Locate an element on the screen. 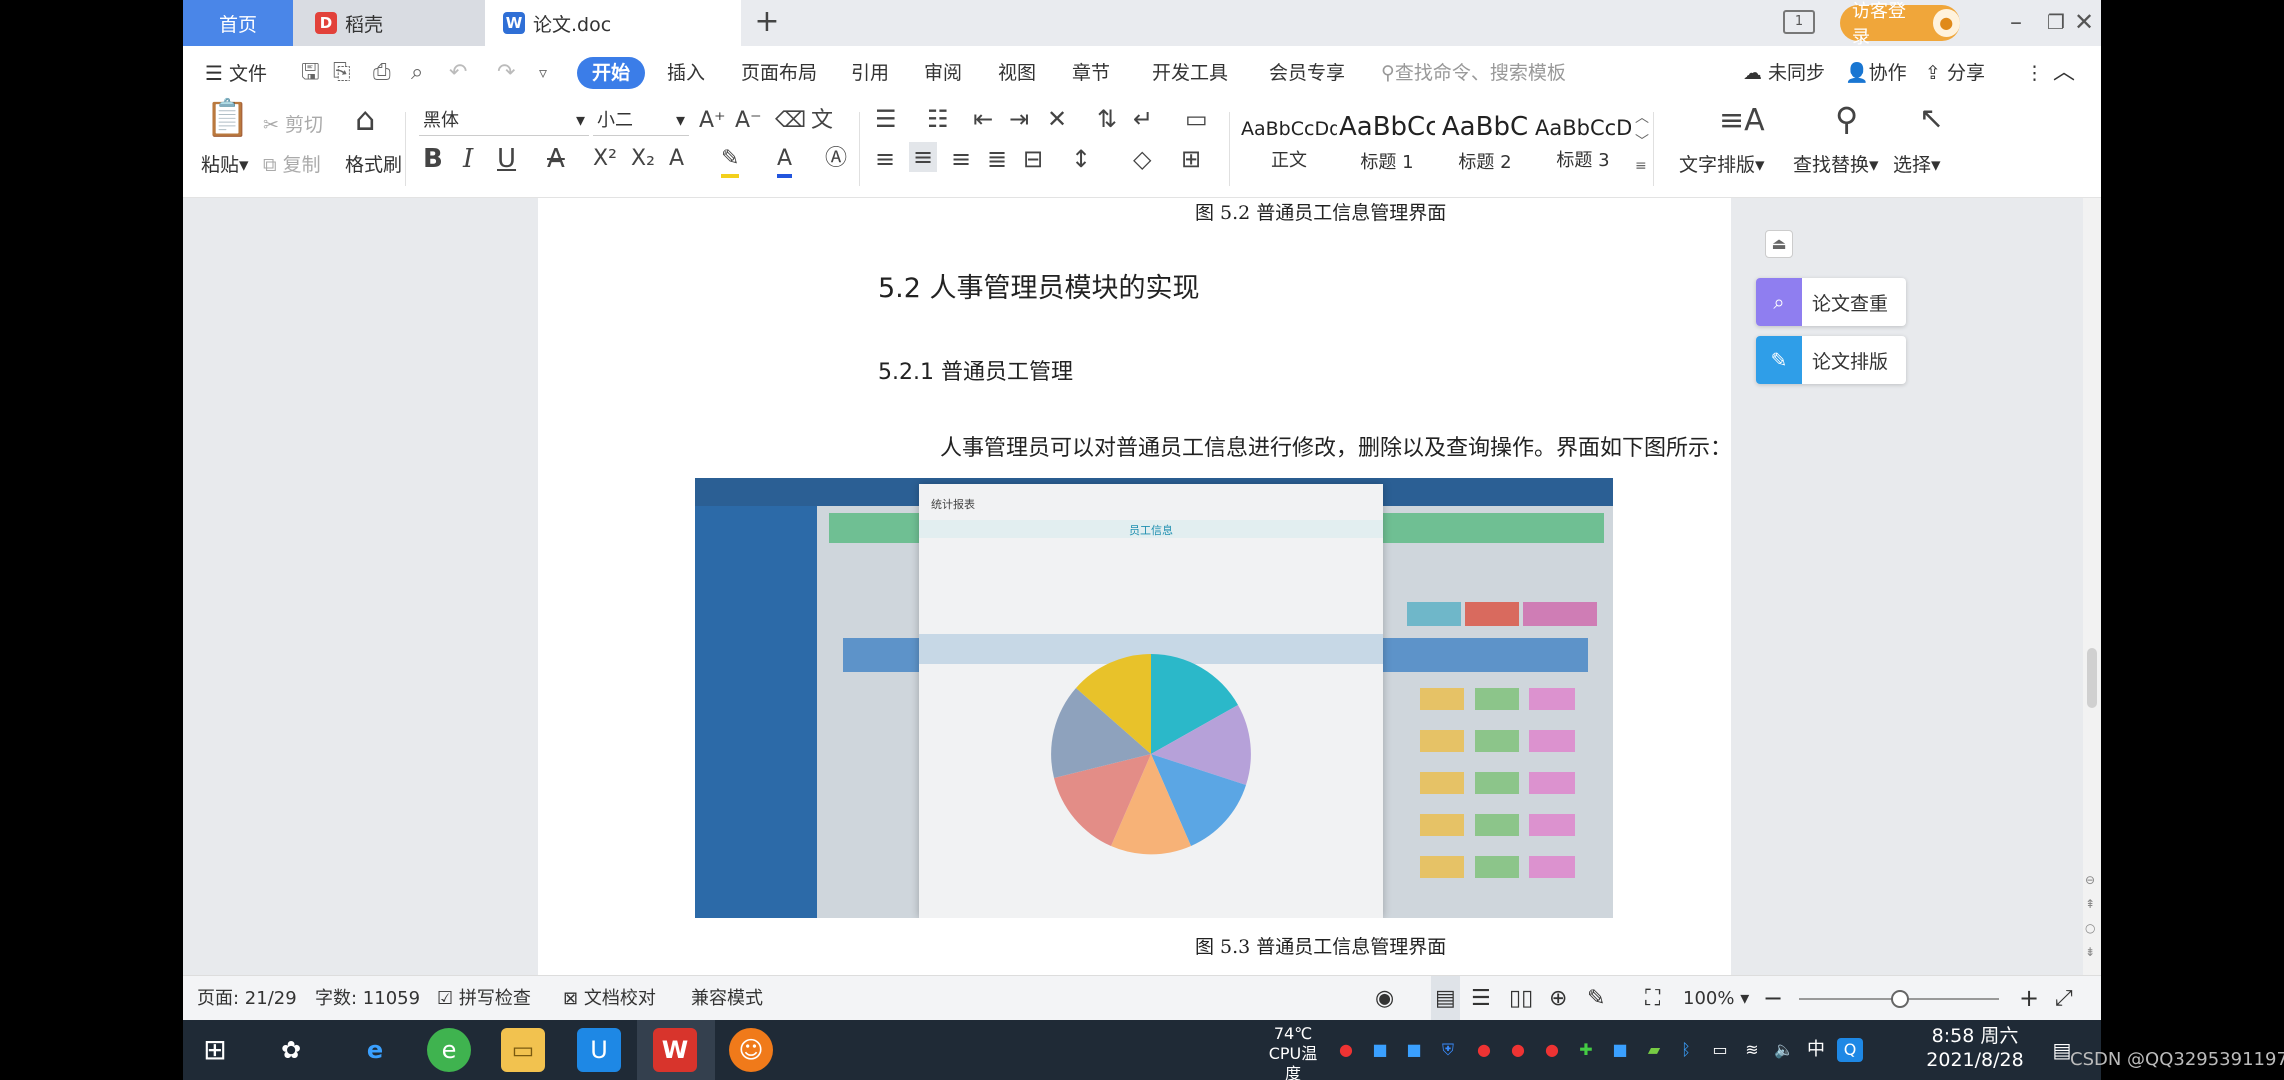 Image resolution: width=2284 pixels, height=1080 pixels. redo-icon: ↷ is located at coordinates (506, 73).